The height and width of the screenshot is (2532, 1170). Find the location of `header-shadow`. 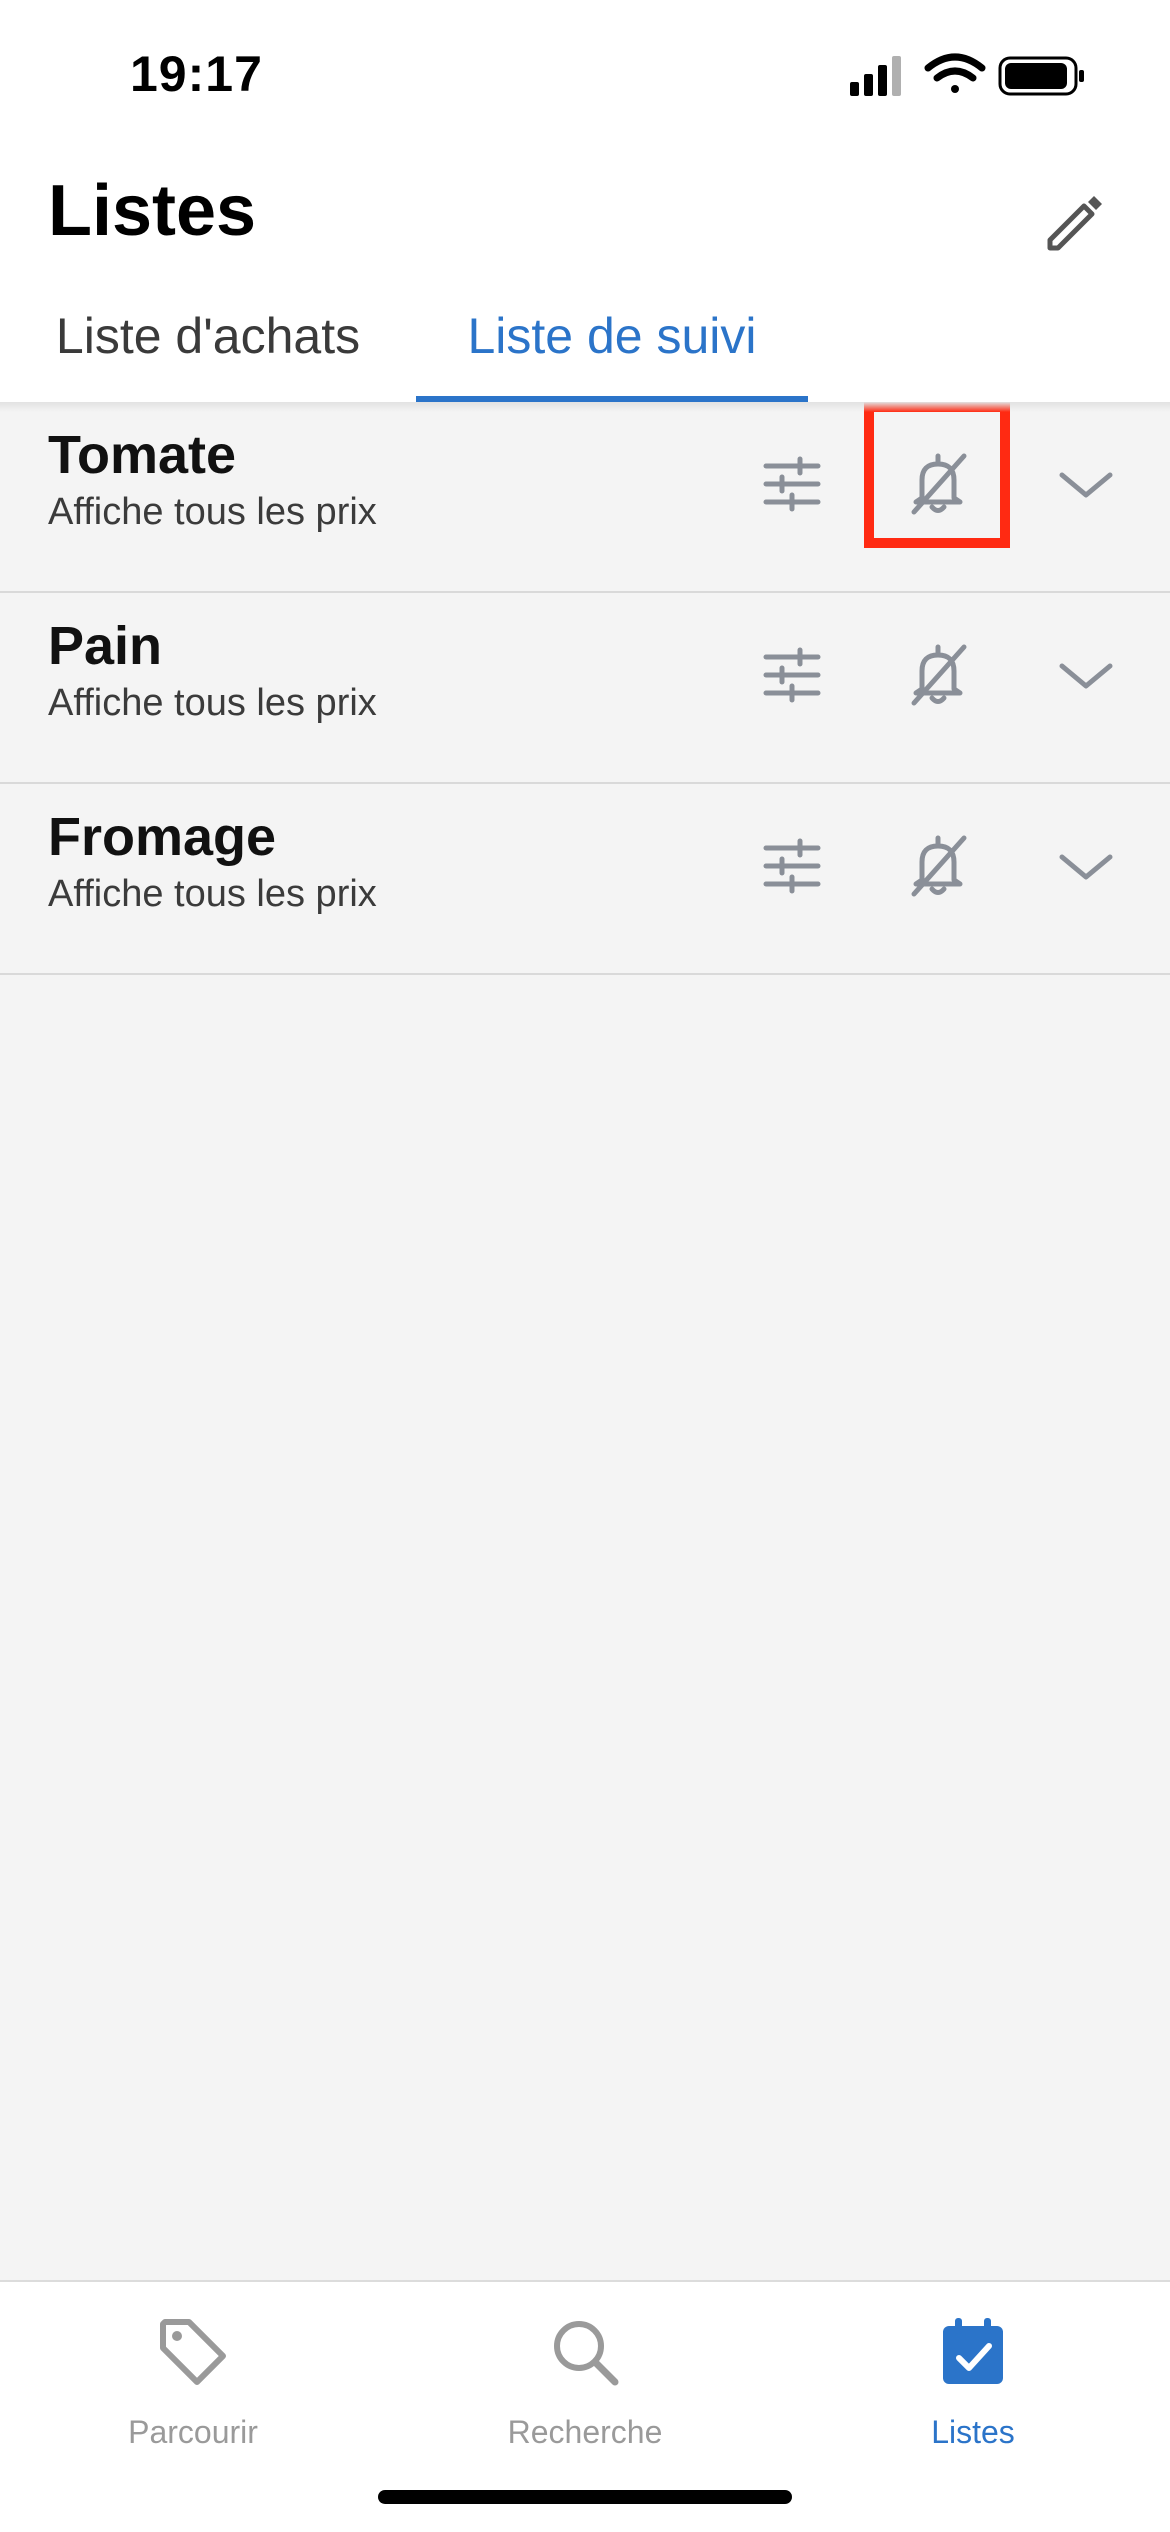

header-shadow is located at coordinates (585, 407).